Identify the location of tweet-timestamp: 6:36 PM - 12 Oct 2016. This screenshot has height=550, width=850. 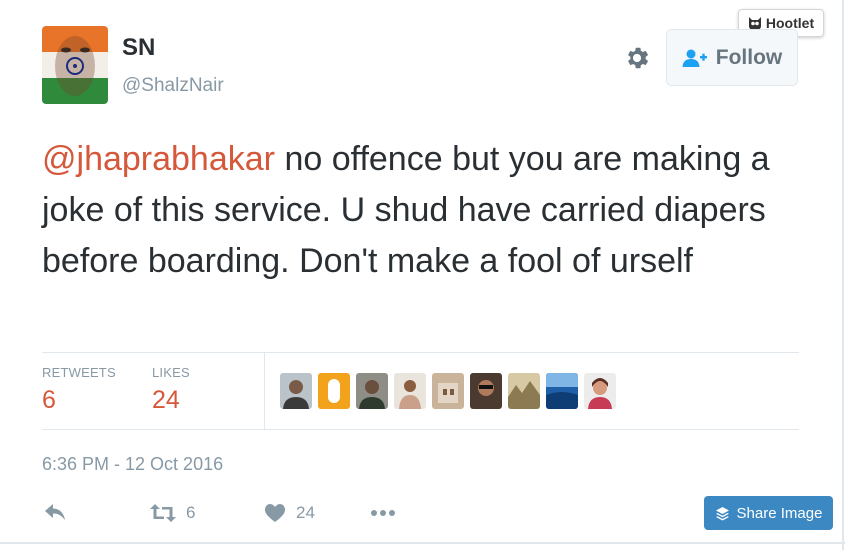
(132, 464).